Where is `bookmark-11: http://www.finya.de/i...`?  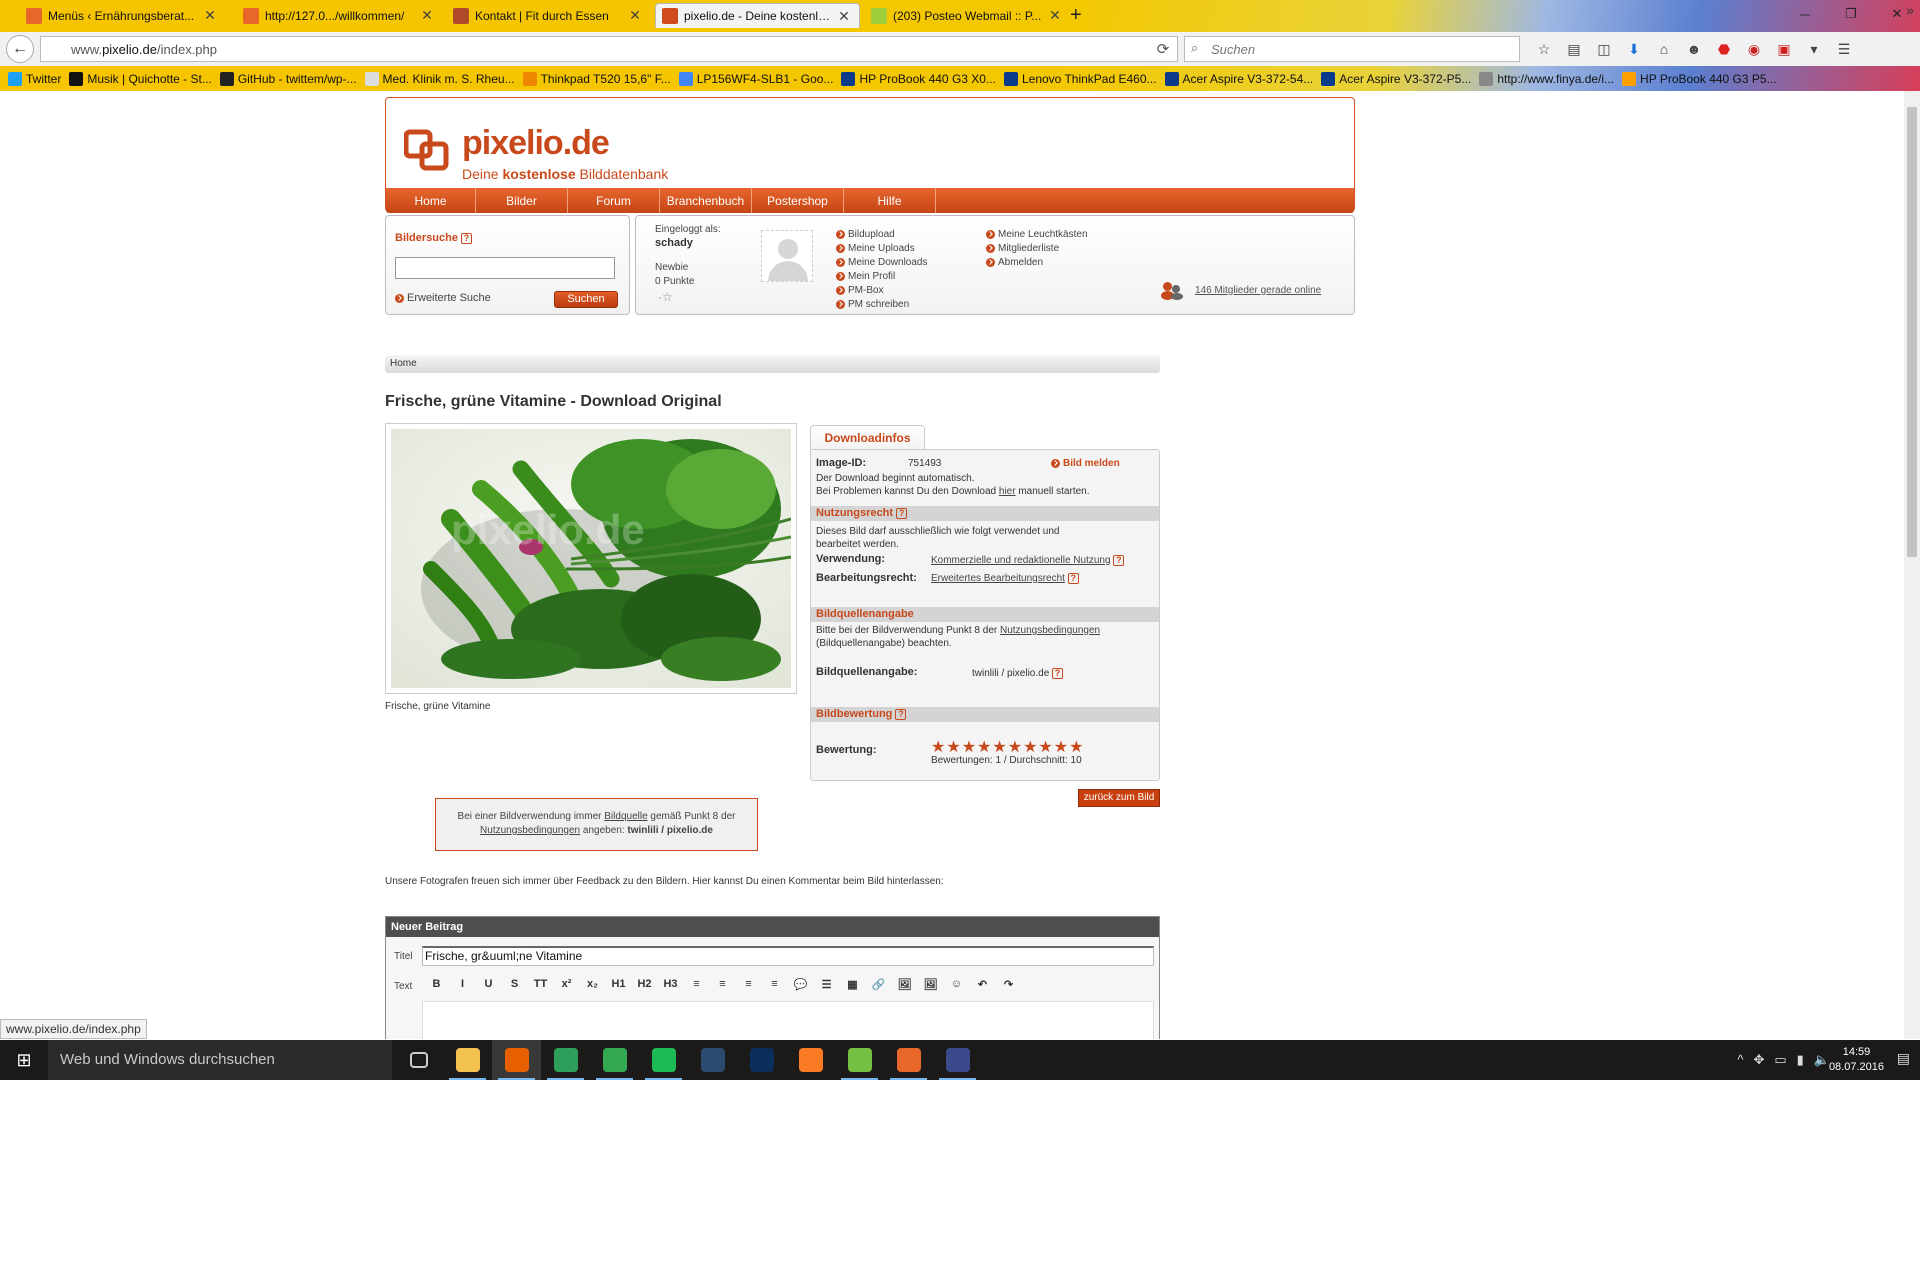
bookmark-11: http://www.finya.de/i... is located at coordinates (1546, 79).